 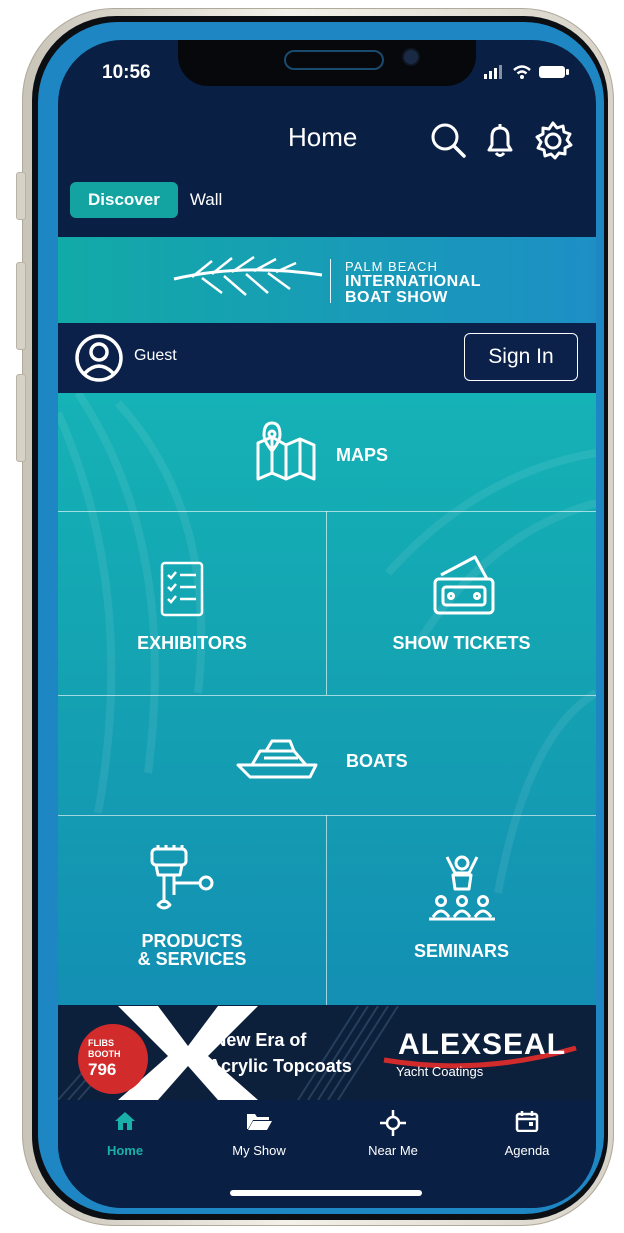 What do you see at coordinates (126, 72) in the screenshot?
I see `status-time: 10:56` at bounding box center [126, 72].